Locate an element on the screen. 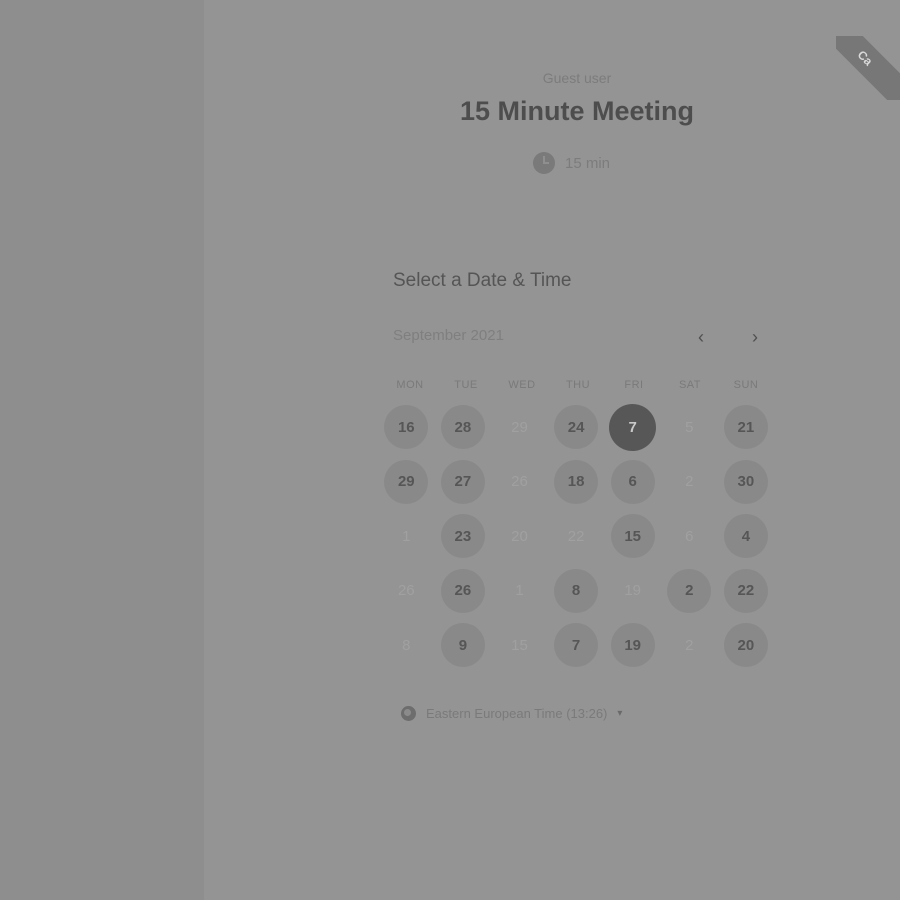  month-label: September 2021 is located at coordinates (448, 335).